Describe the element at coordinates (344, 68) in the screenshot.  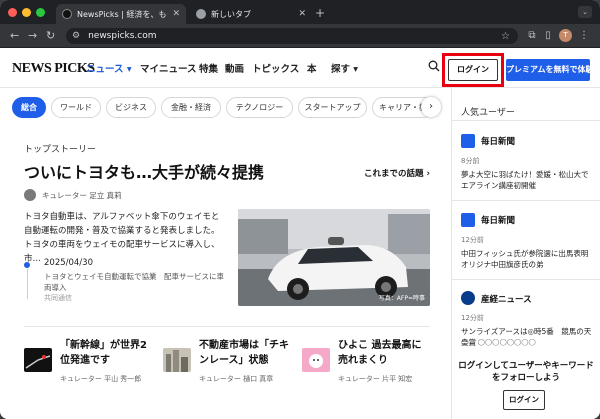
I see `nav-explore: 探す ▾` at that location.